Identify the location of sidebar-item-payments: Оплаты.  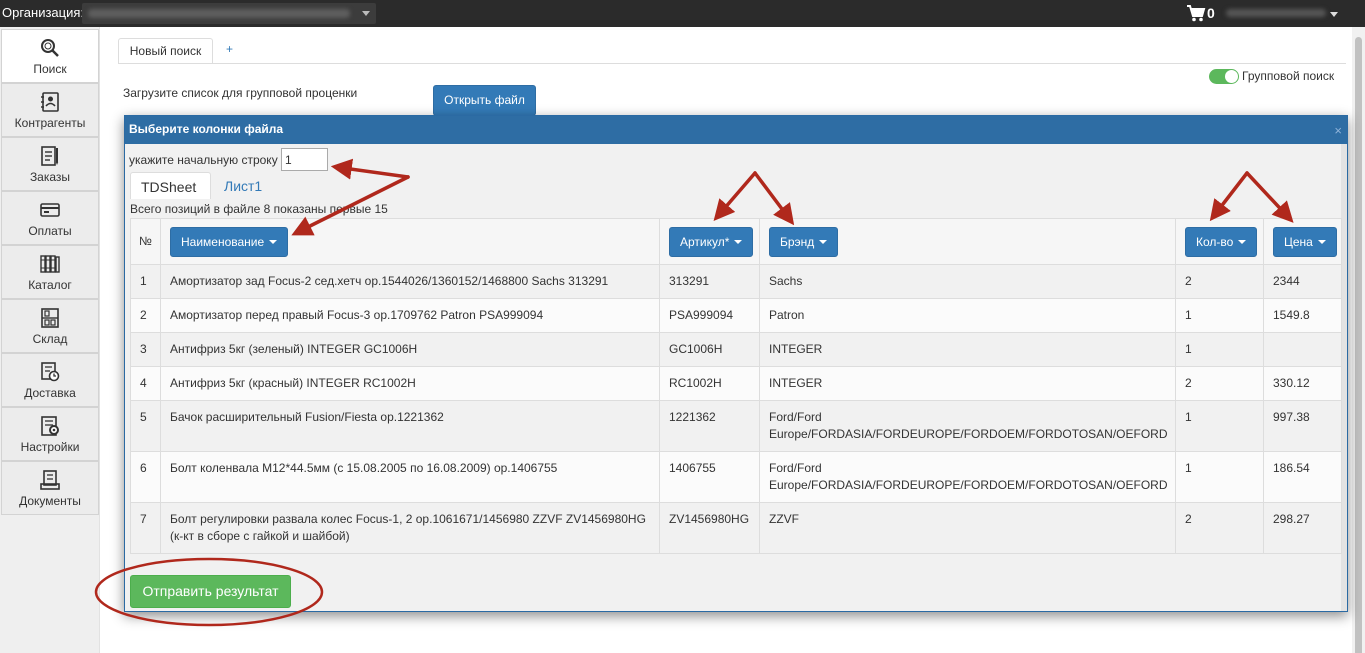
(50, 218).